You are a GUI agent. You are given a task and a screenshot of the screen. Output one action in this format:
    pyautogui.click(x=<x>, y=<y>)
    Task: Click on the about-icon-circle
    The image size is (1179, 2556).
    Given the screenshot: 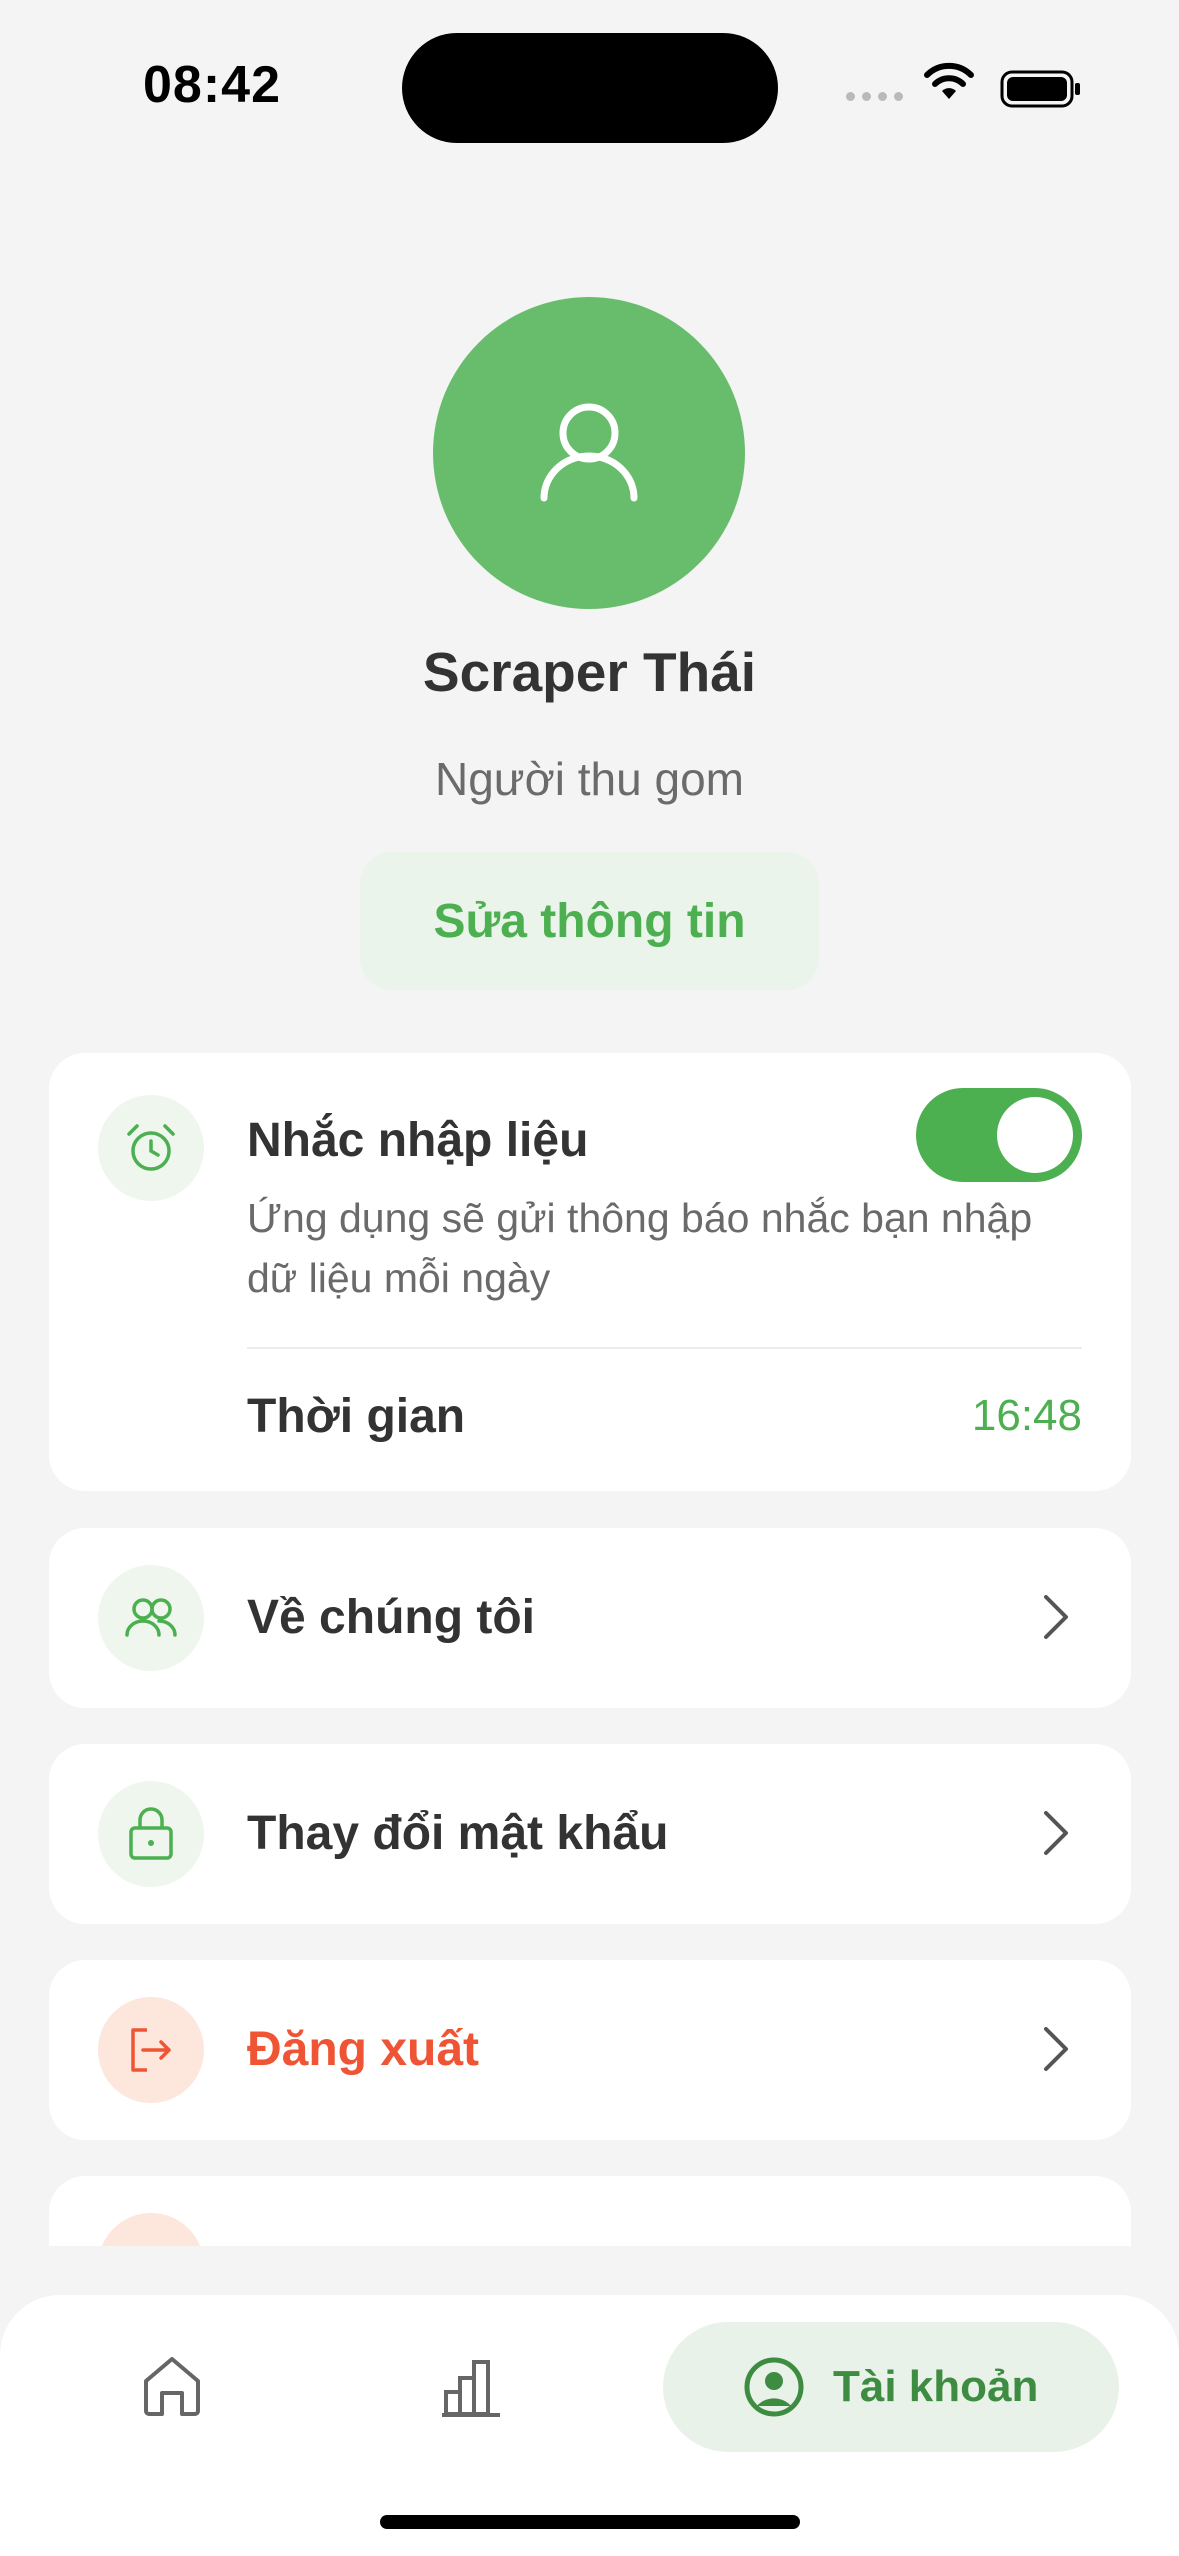 What is the action you would take?
    pyautogui.click(x=151, y=1618)
    